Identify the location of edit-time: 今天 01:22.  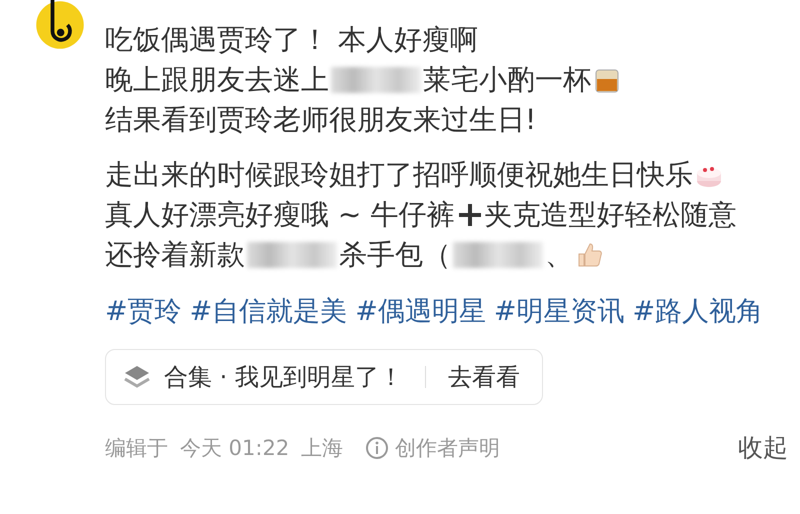
(235, 448).